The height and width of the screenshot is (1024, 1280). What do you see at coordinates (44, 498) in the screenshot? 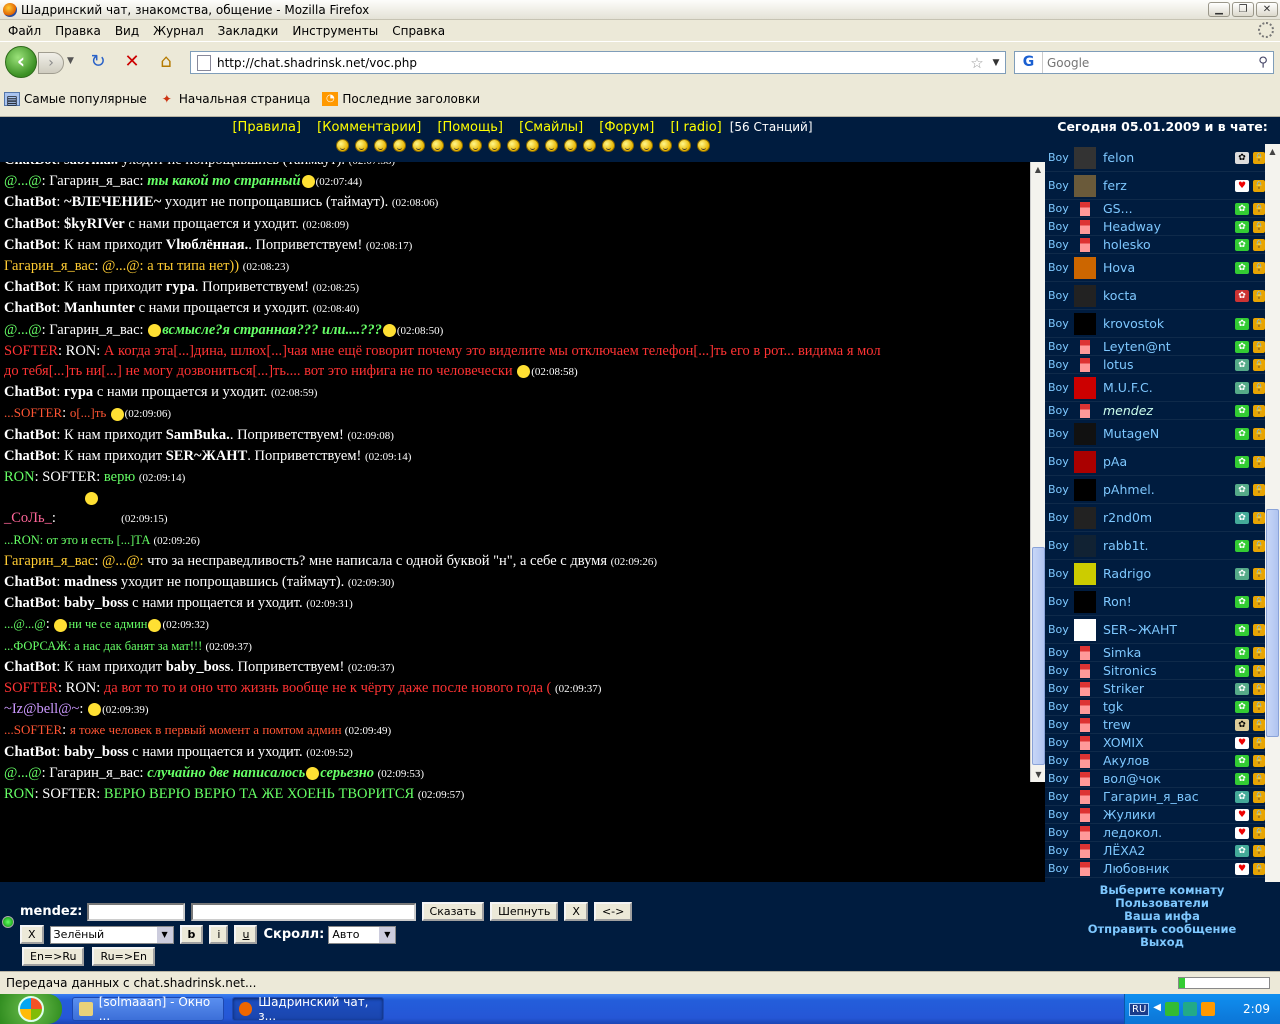
I see `message-author` at bounding box center [44, 498].